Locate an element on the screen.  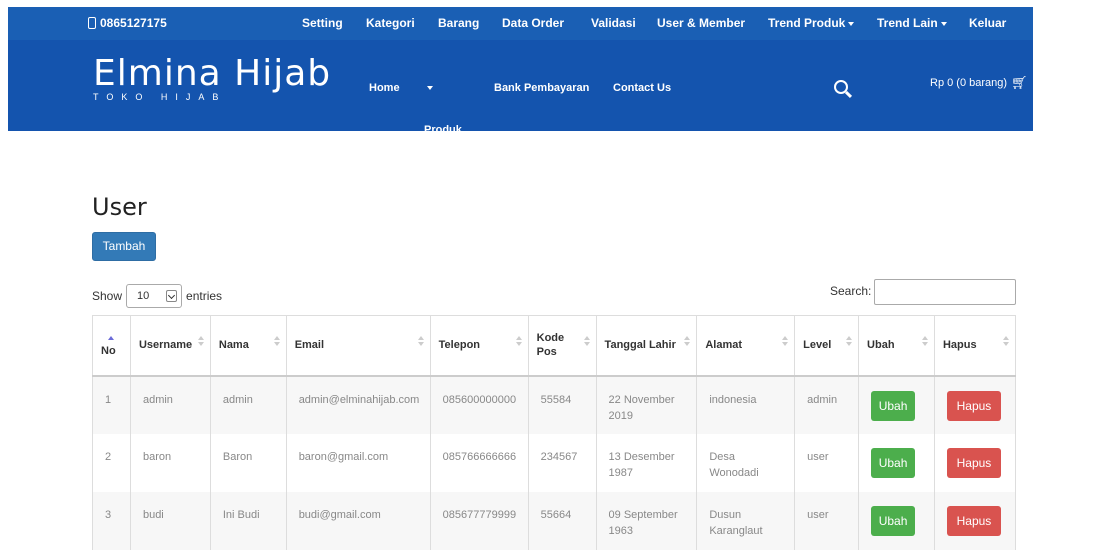
cell-level: admin is located at coordinates (827, 404).